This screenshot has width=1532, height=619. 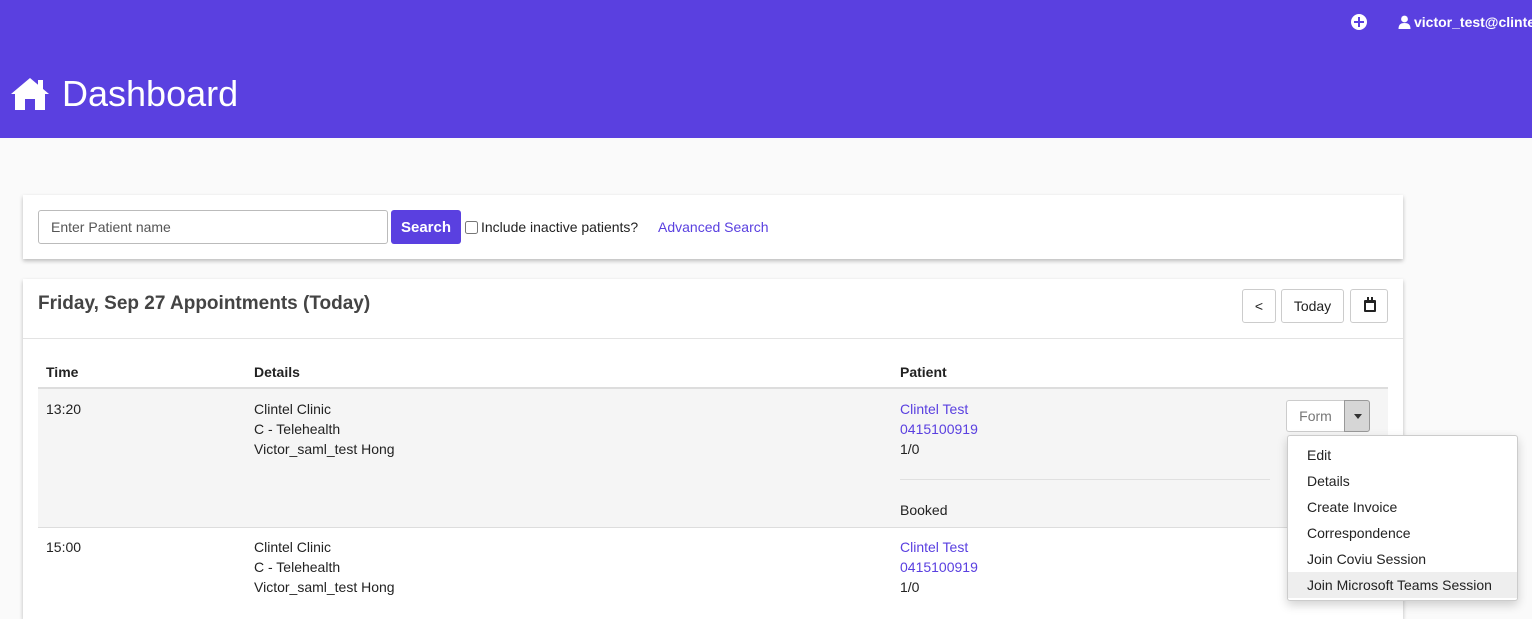 I want to click on user-email: victor_test@clintel, so click(x=1473, y=22).